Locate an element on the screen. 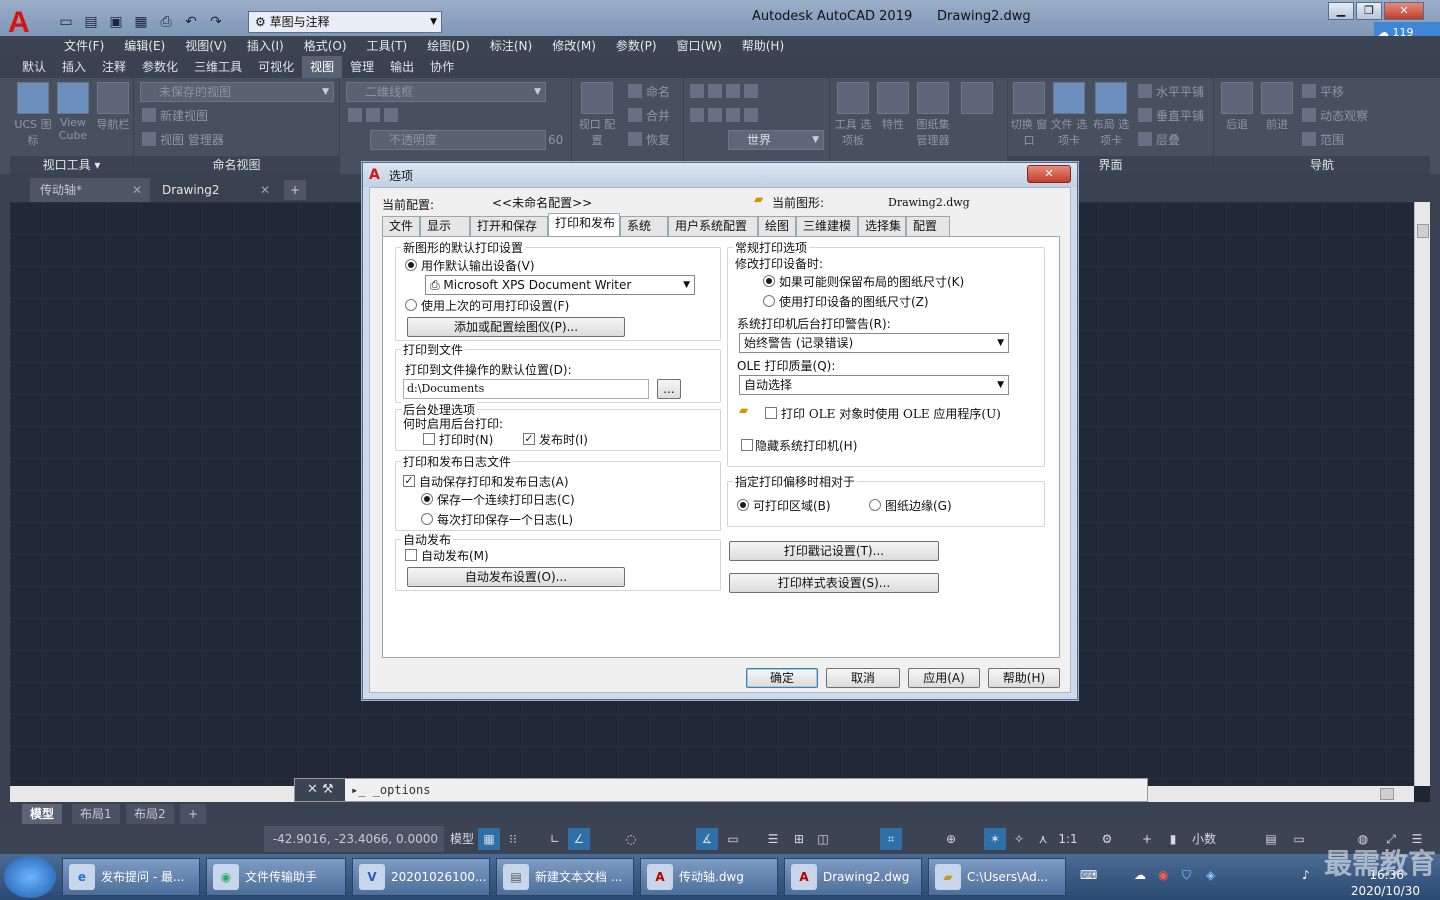  dynamic-ucs-icon: ⌗ is located at coordinates (891, 839).